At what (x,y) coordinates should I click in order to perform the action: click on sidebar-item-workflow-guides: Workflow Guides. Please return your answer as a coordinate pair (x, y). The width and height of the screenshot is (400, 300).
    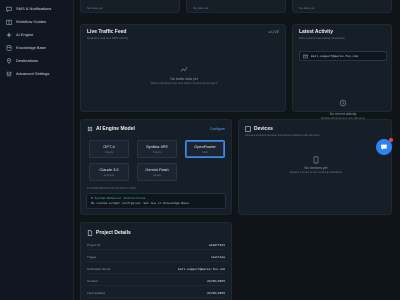
    Looking at the image, I should click on (37, 21).